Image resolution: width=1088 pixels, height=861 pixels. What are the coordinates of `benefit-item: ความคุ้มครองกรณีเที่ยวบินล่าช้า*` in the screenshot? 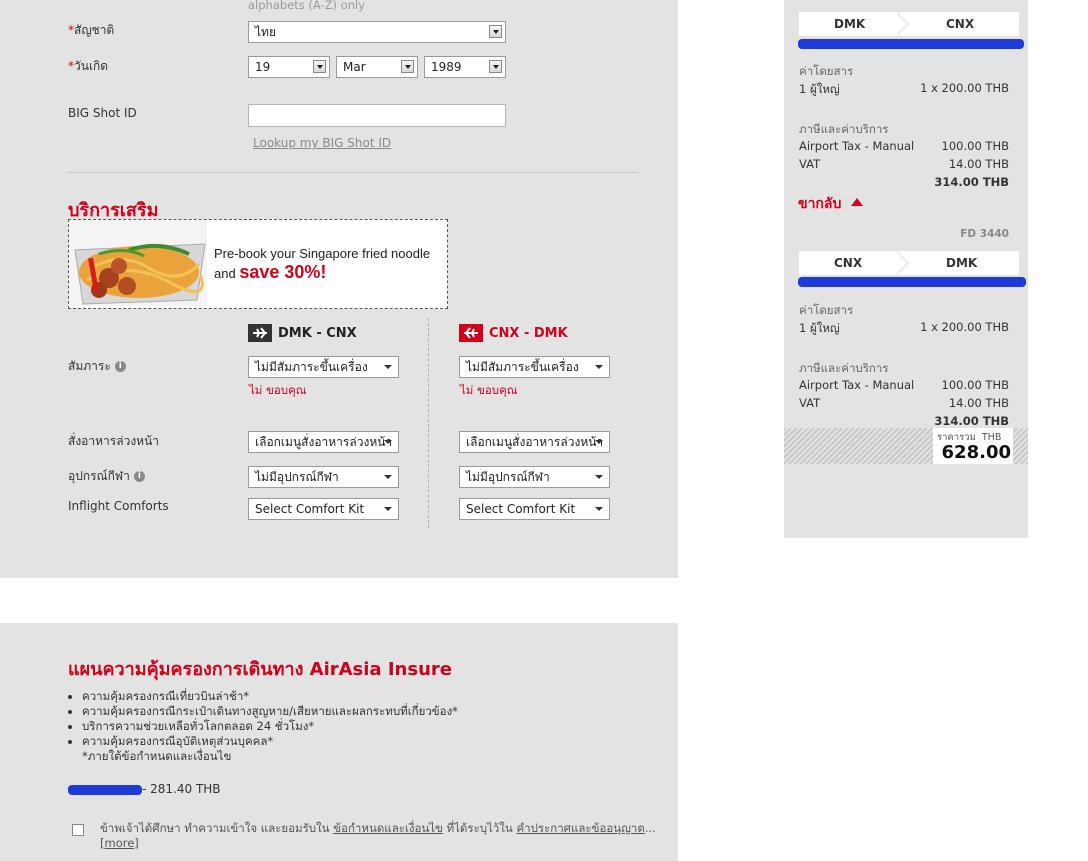 It's located at (355, 696).